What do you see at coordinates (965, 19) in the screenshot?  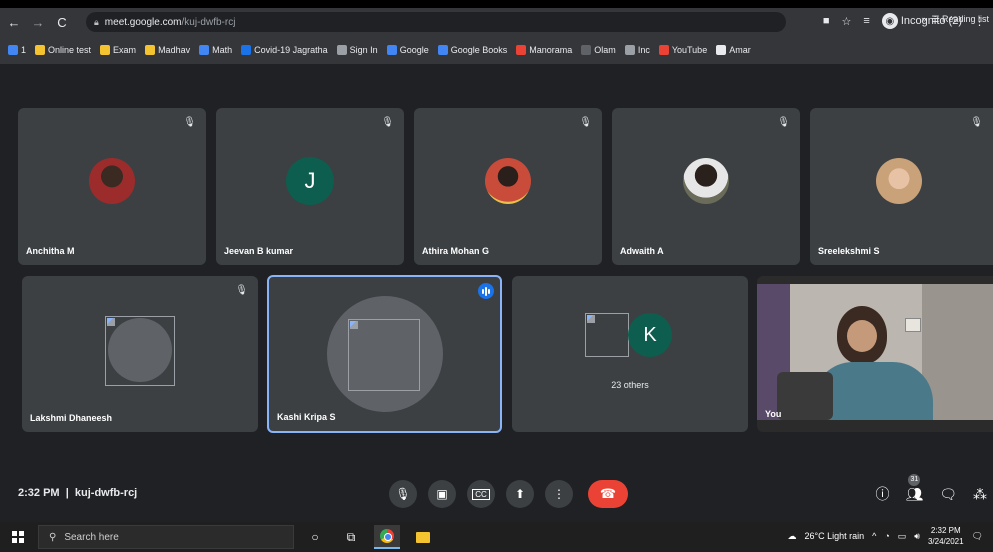 I see `reading-list-label: Reading list` at bounding box center [965, 19].